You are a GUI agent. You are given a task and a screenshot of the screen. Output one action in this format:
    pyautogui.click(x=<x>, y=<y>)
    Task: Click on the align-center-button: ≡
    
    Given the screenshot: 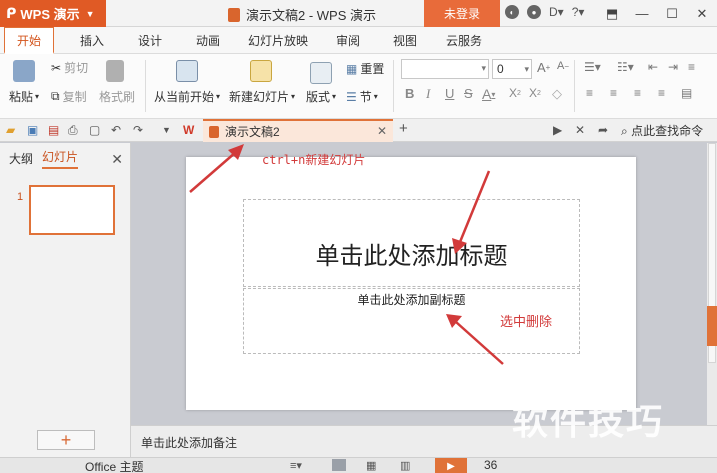 What is the action you would take?
    pyautogui.click(x=613, y=93)
    